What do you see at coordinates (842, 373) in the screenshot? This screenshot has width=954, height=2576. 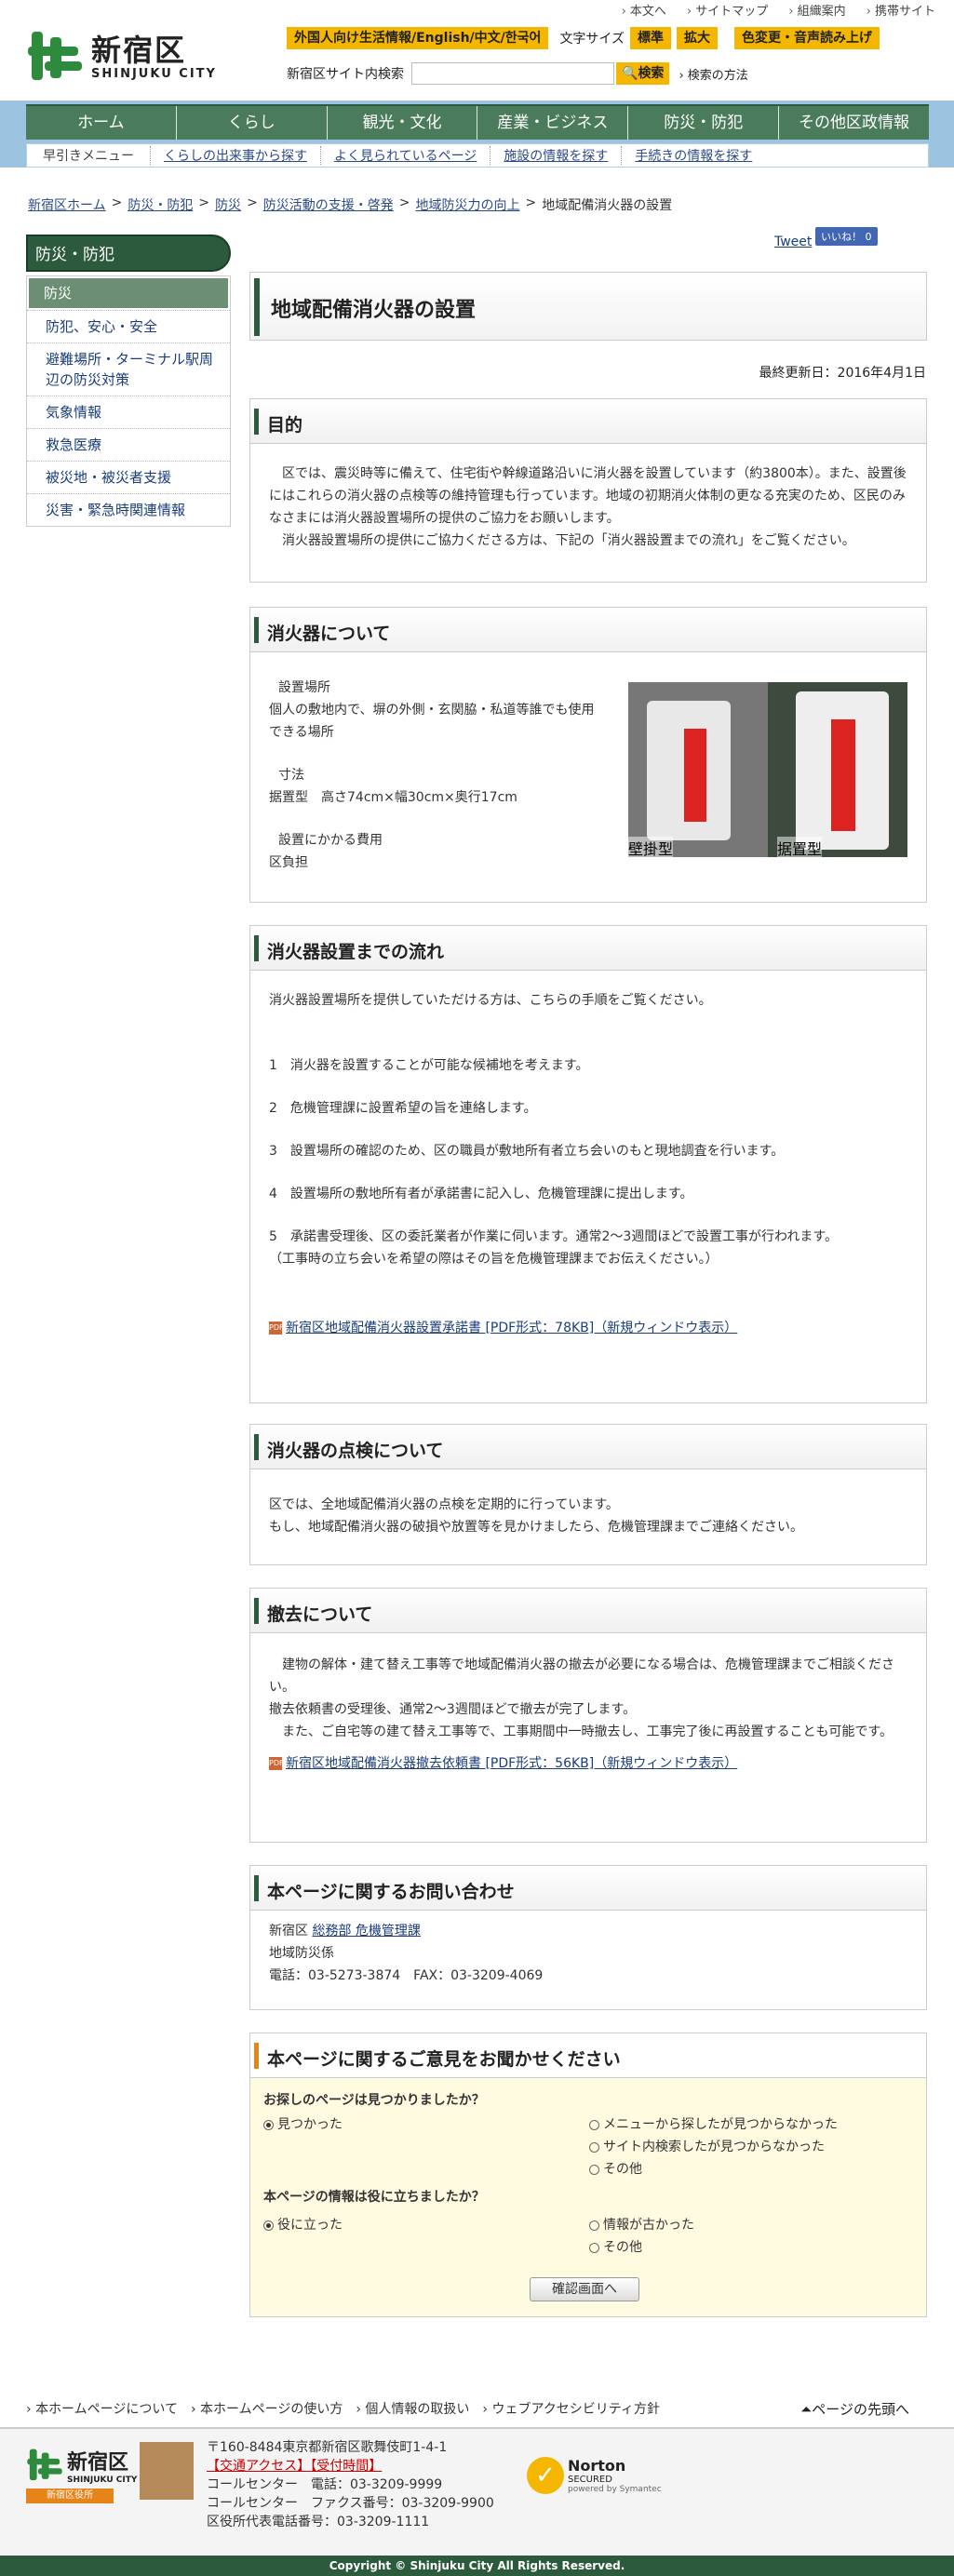 I see `last-updated: 最終更新日：2016年4月1日` at bounding box center [842, 373].